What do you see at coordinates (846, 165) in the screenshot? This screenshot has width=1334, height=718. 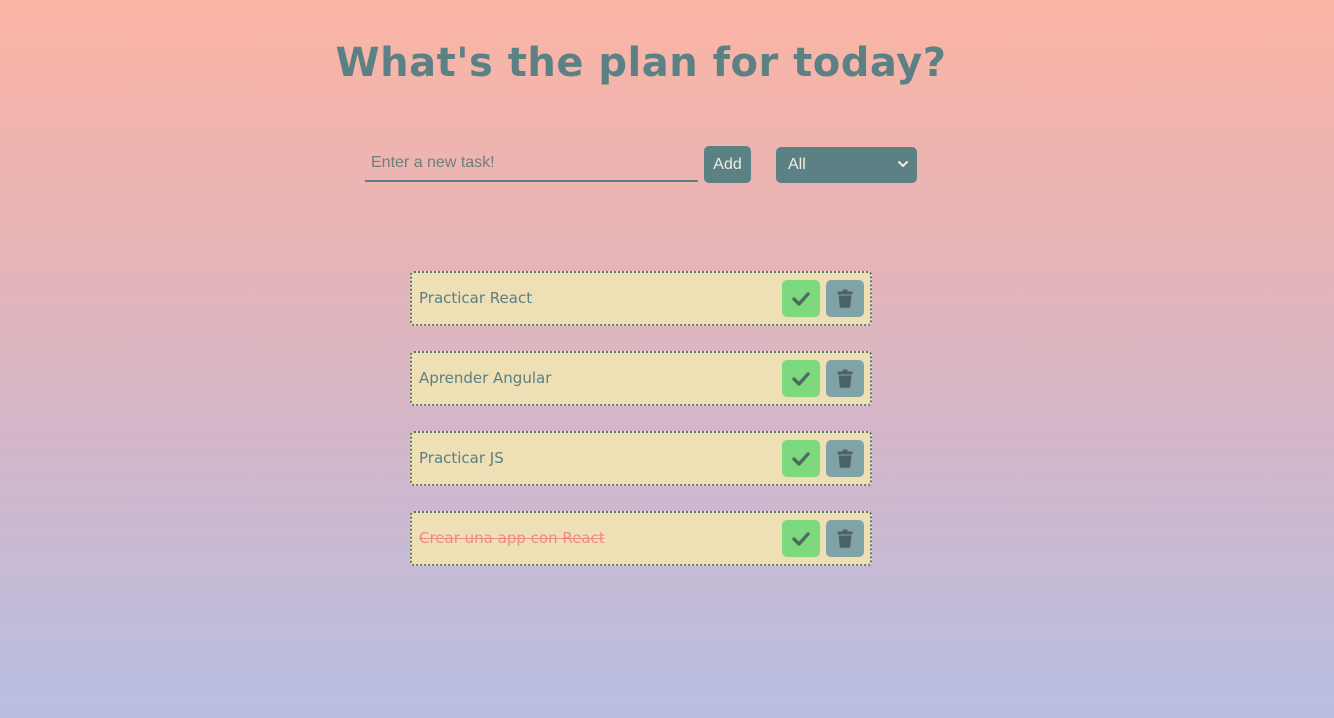 I see `filter-select: All` at bounding box center [846, 165].